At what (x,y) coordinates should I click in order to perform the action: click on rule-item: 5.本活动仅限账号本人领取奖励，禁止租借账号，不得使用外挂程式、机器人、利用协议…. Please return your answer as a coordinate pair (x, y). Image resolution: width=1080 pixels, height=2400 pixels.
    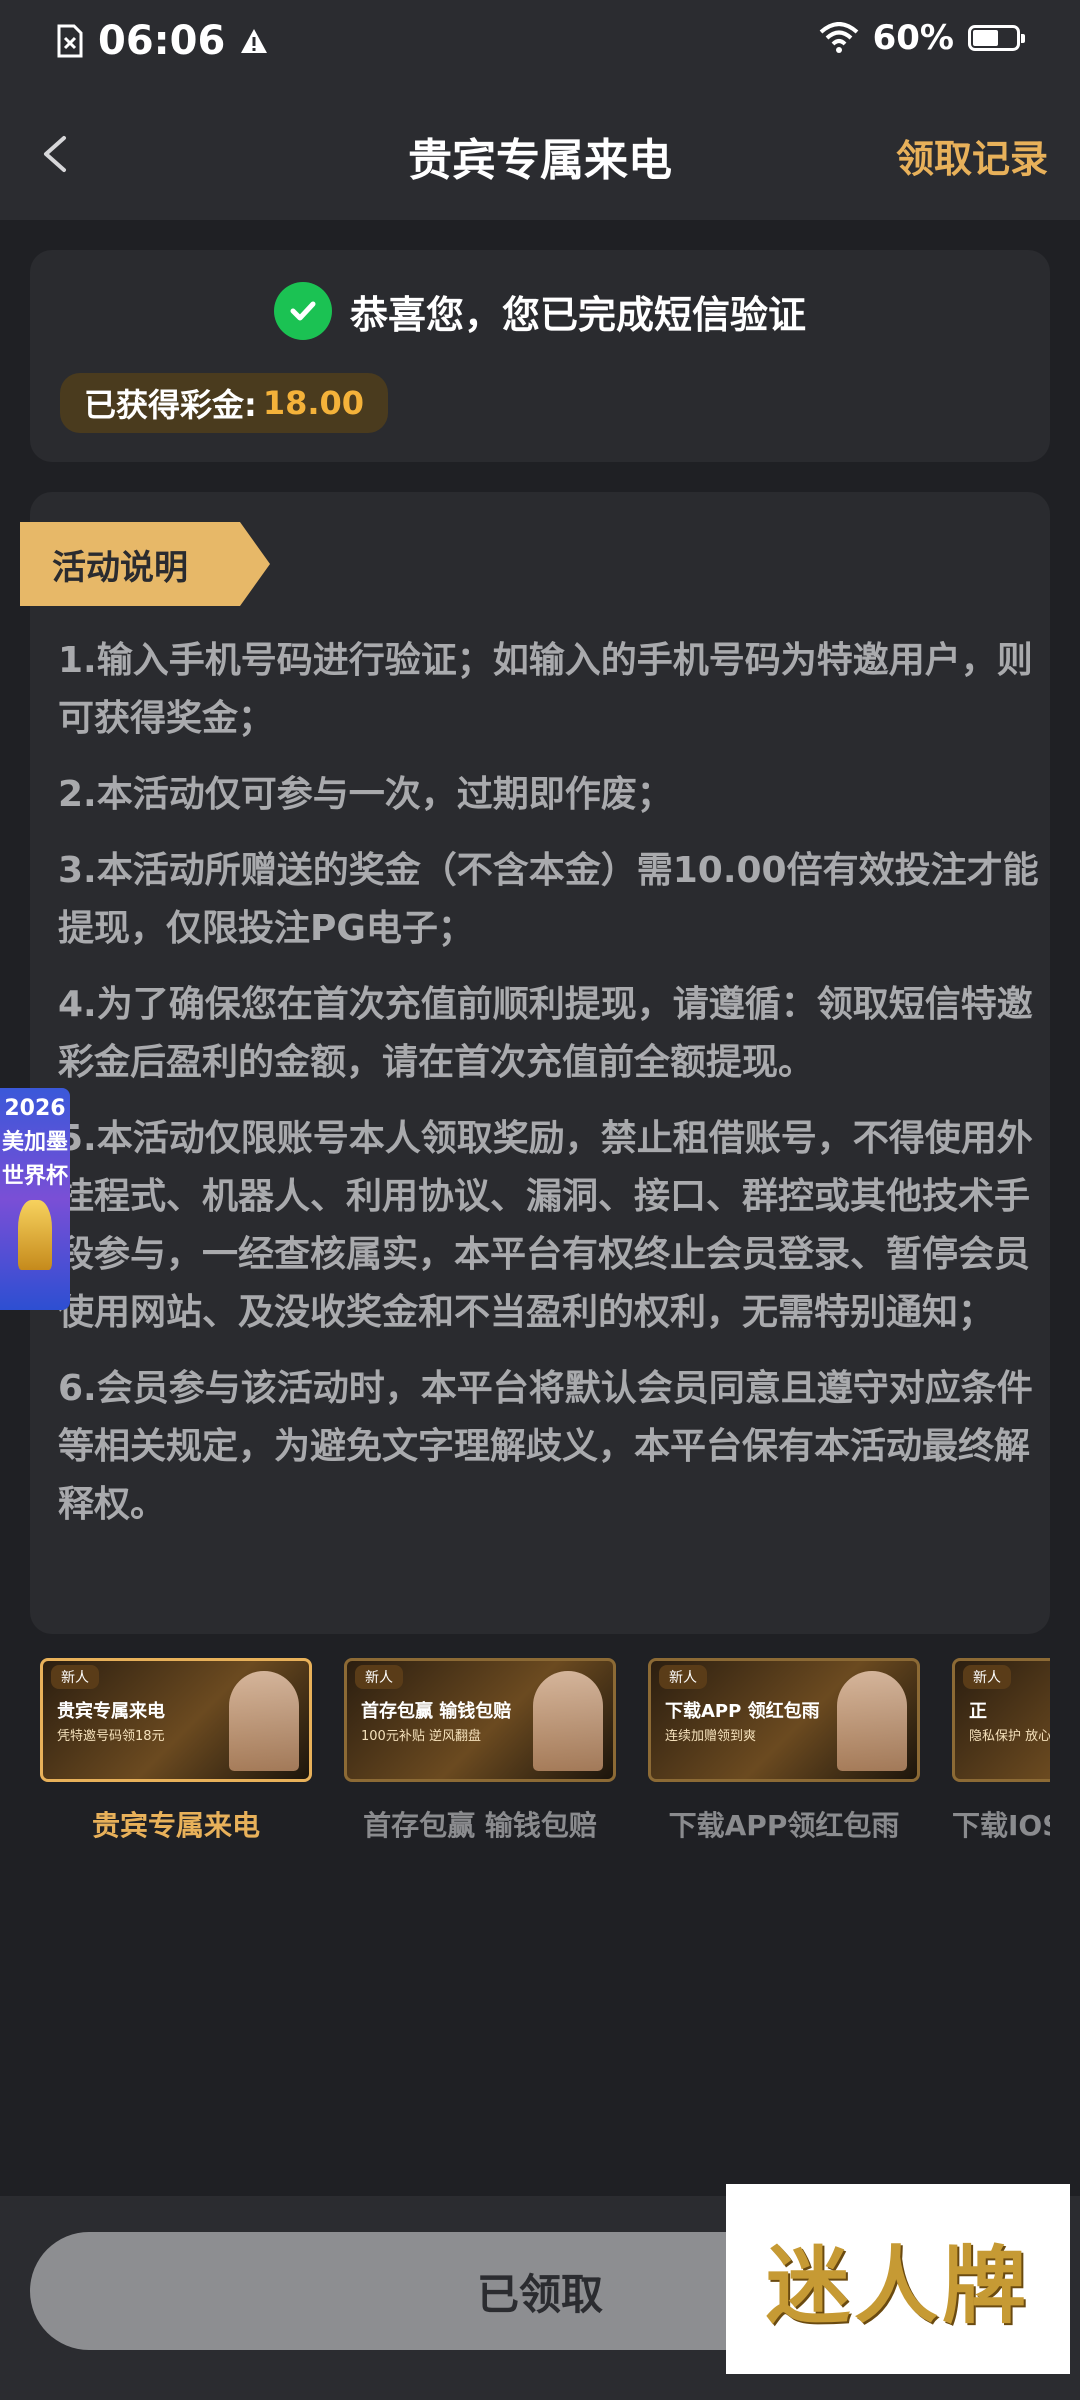
    Looking at the image, I should click on (545, 1225).